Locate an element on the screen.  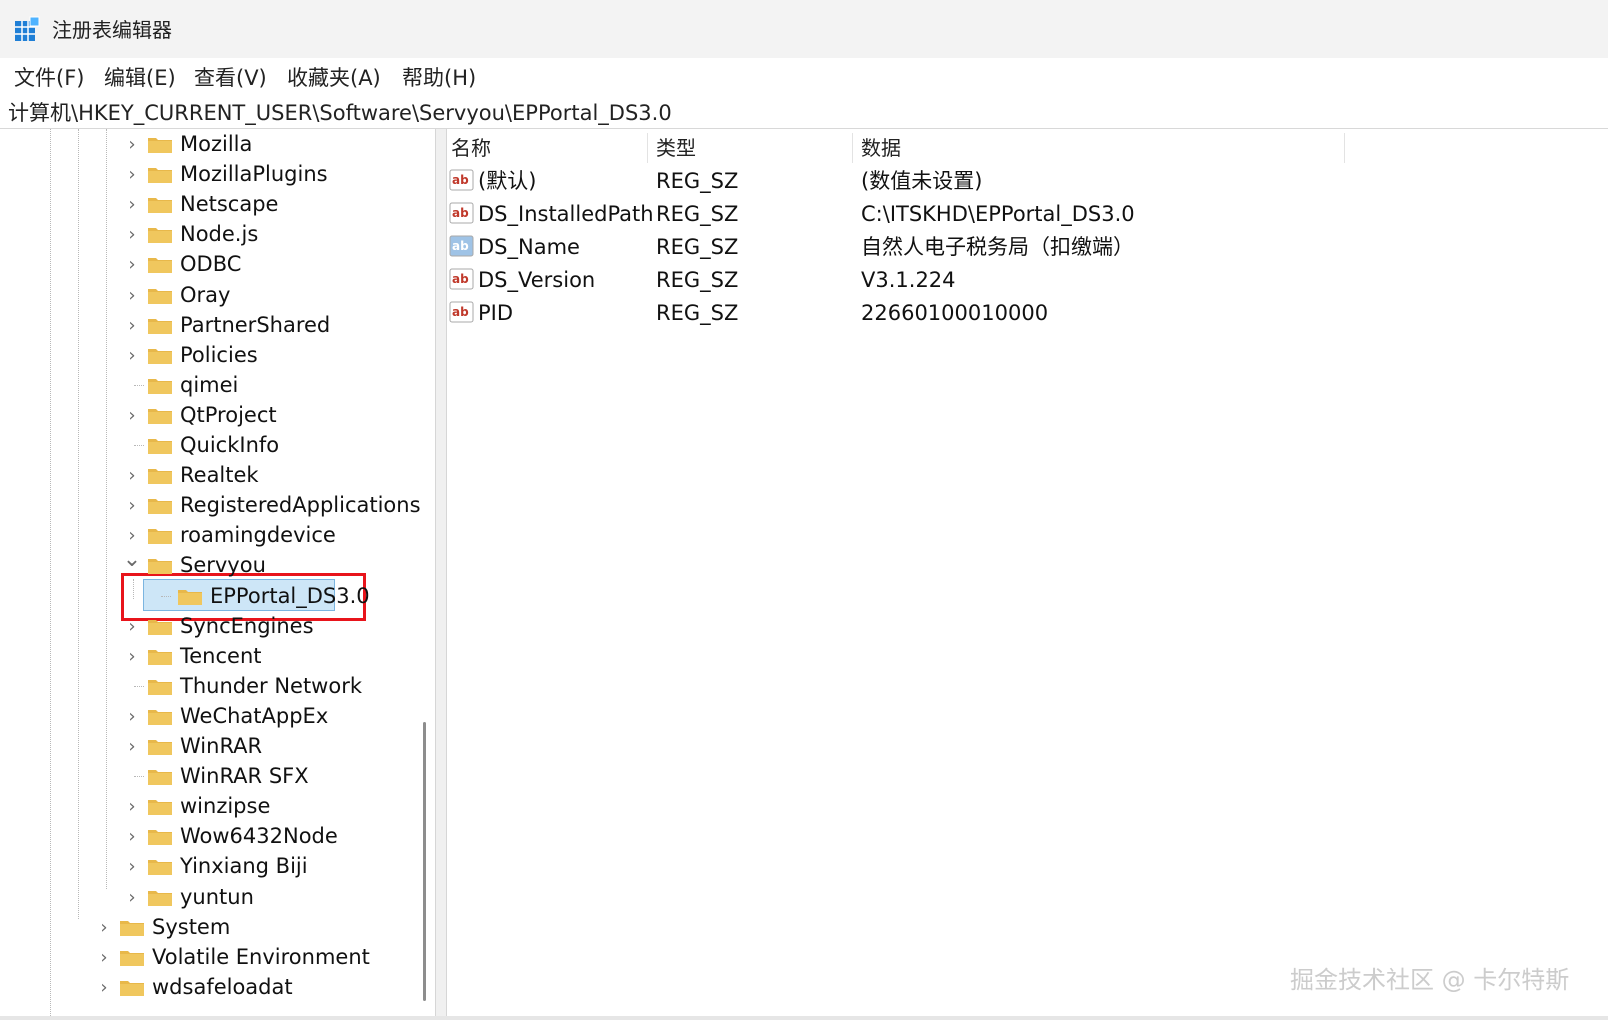
tree-node: › Volatile Environment is located at coordinates (210, 957).